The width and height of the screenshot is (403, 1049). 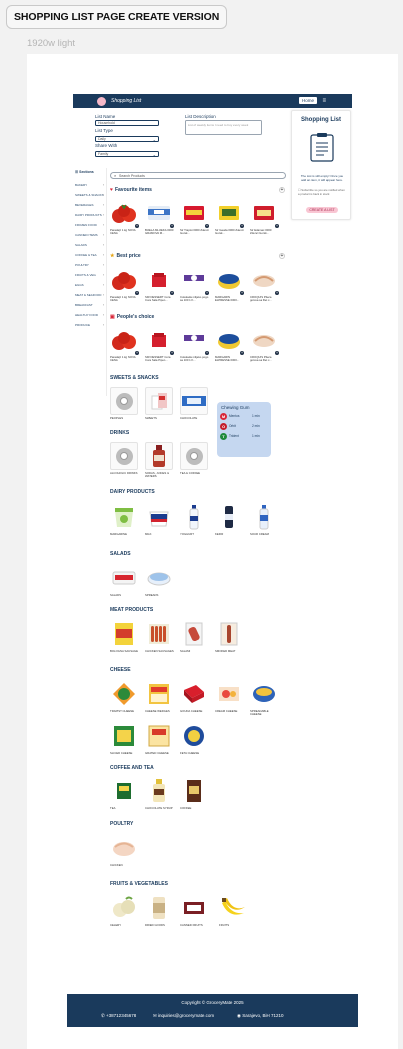 What do you see at coordinates (195, 696) in the screenshot?
I see `category-card: GOUDA CHEESE` at bounding box center [195, 696].